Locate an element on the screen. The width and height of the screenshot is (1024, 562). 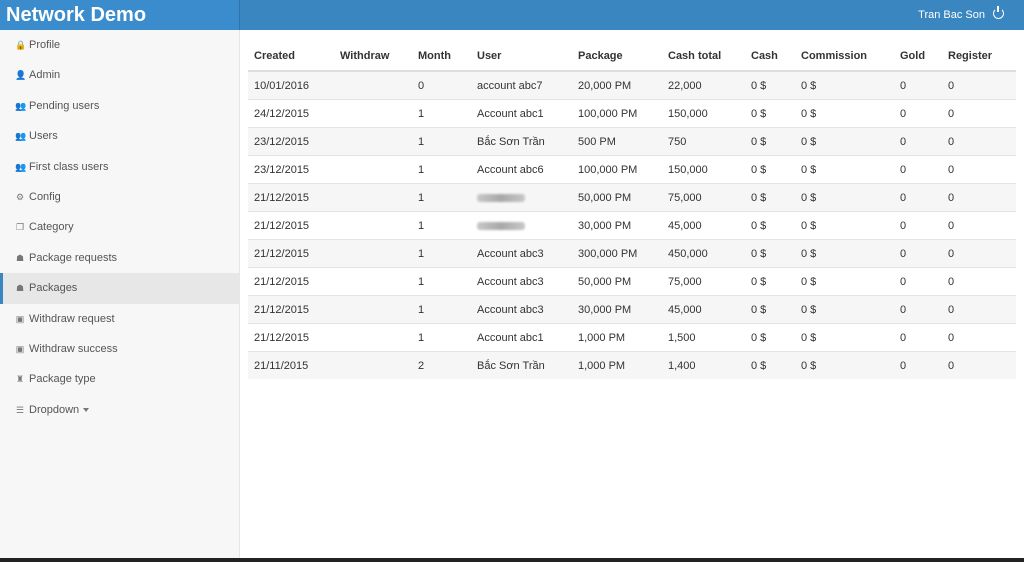
column-header-cash-total: Cash total is located at coordinates (703, 57).